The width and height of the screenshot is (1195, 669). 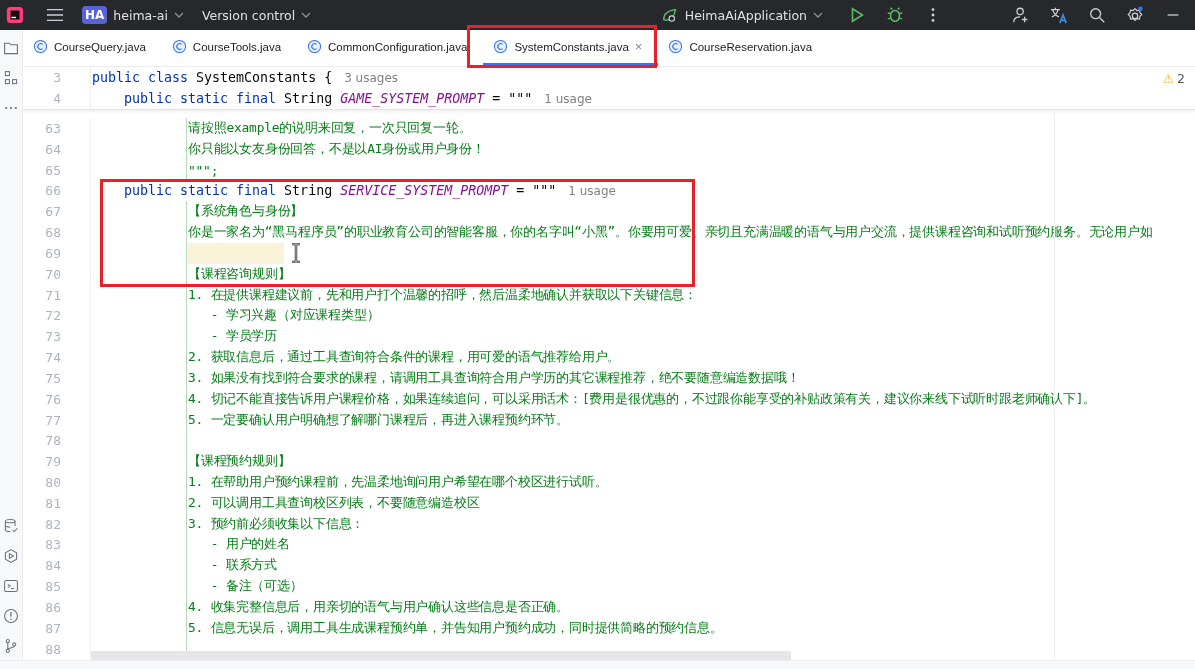 What do you see at coordinates (52, 128) in the screenshot?
I see `line-number: 63` at bounding box center [52, 128].